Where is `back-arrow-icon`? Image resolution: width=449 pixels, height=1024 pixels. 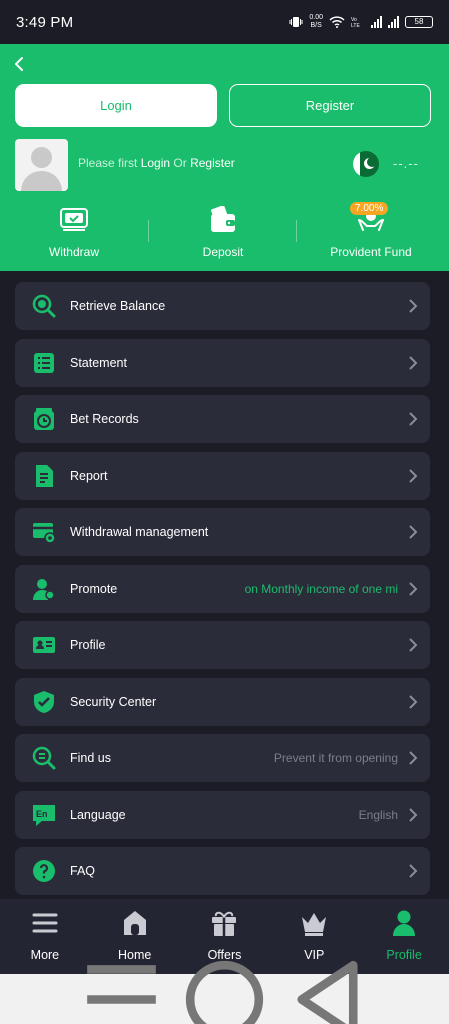
back-arrow-icon is located at coordinates (20, 64).